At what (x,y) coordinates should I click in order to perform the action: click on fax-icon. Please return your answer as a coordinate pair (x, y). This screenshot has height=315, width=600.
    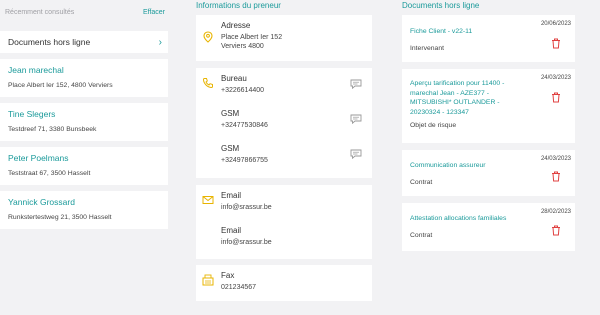
    Looking at the image, I should click on (208, 280).